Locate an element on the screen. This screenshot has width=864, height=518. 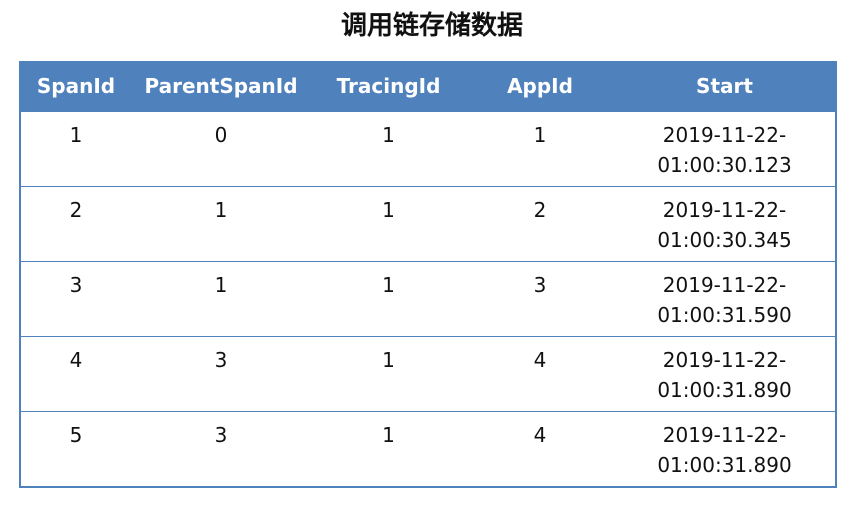
cell-span-id: 3 is located at coordinates (76, 285).